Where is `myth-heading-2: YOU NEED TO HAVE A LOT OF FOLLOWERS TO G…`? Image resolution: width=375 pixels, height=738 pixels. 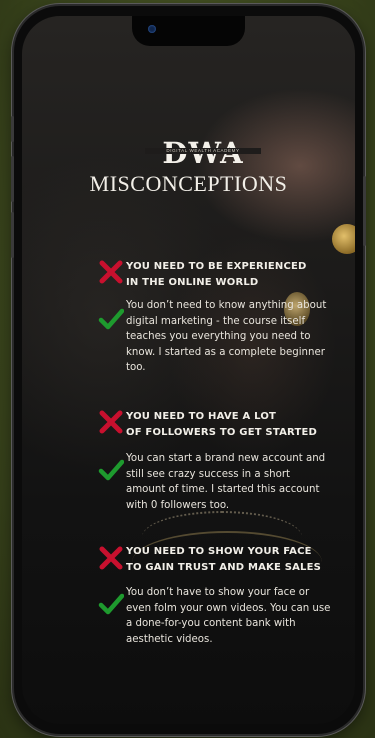 myth-heading-2: YOU NEED TO HAVE A LOT OF FOLLOWERS TO G… is located at coordinates (222, 424).